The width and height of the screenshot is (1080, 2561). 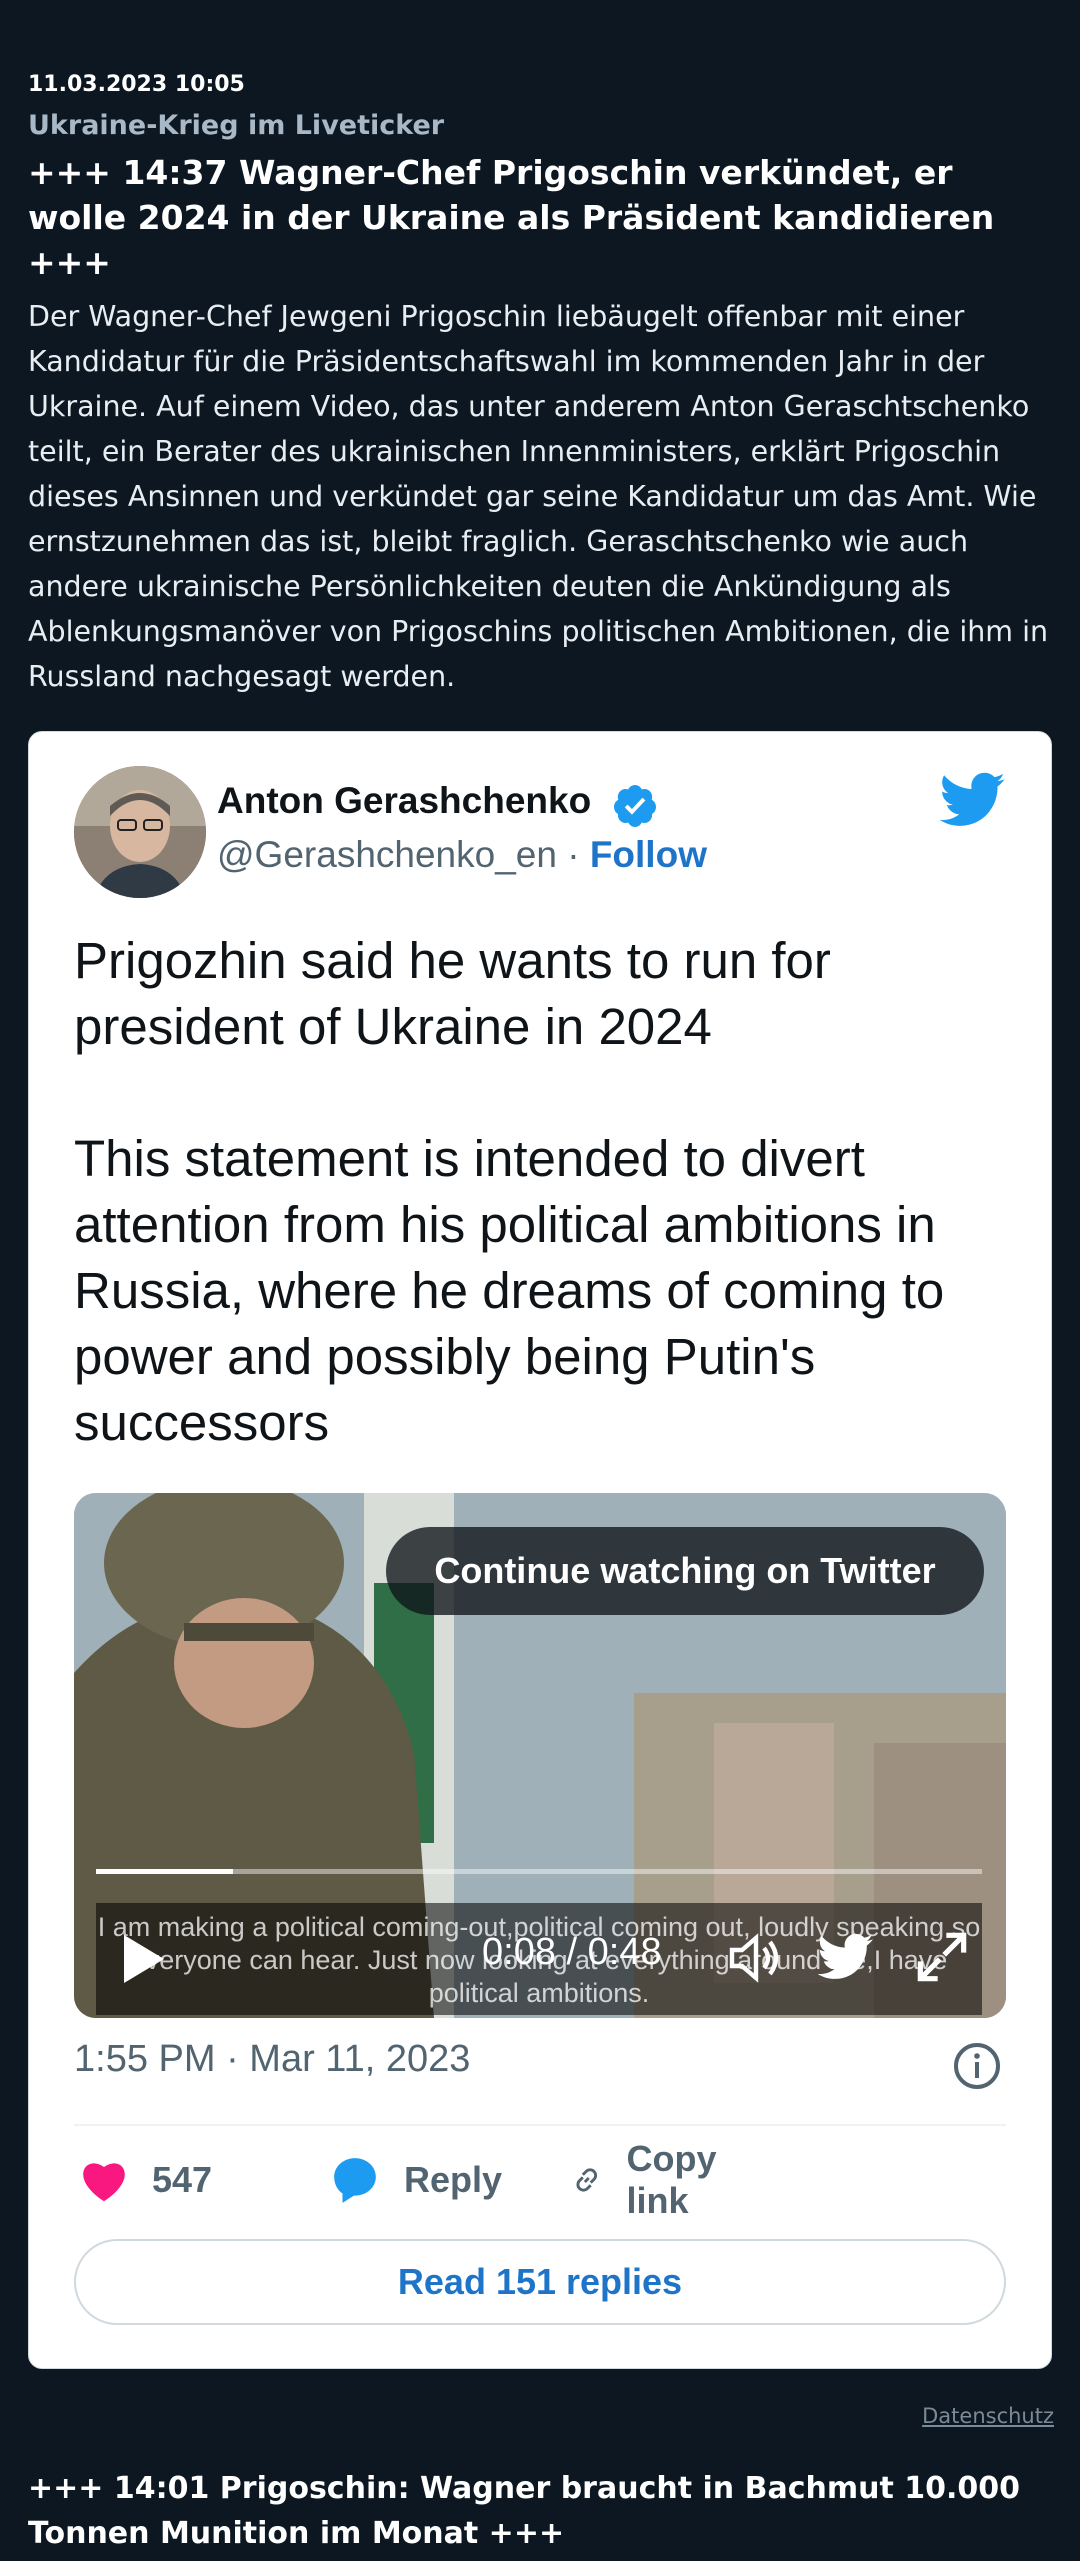 I want to click on fullscreen-icon, so click(x=942, y=1957).